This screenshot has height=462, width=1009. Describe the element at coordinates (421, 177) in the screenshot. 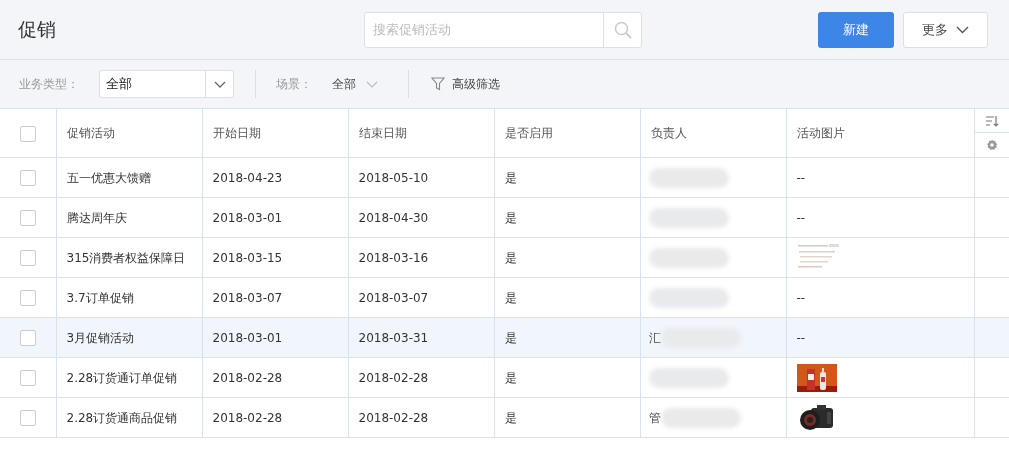

I see `table-cell: 2018-05-10` at that location.